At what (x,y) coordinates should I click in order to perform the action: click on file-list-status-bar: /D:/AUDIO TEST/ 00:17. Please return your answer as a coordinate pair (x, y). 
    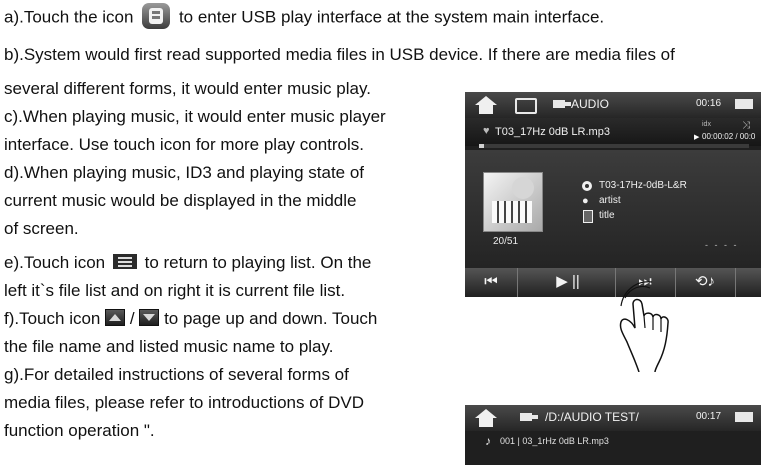
    Looking at the image, I should click on (613, 418).